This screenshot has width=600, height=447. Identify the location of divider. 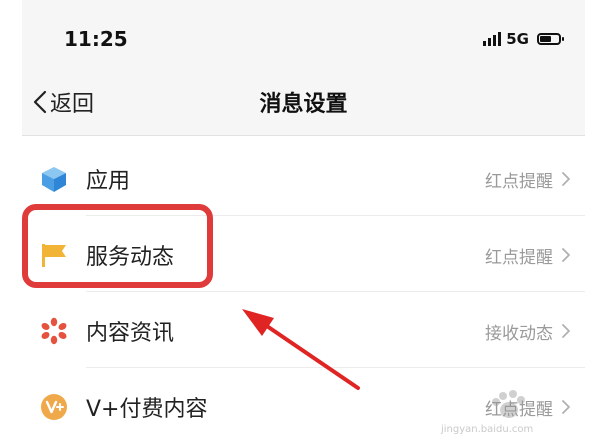
(303, 135).